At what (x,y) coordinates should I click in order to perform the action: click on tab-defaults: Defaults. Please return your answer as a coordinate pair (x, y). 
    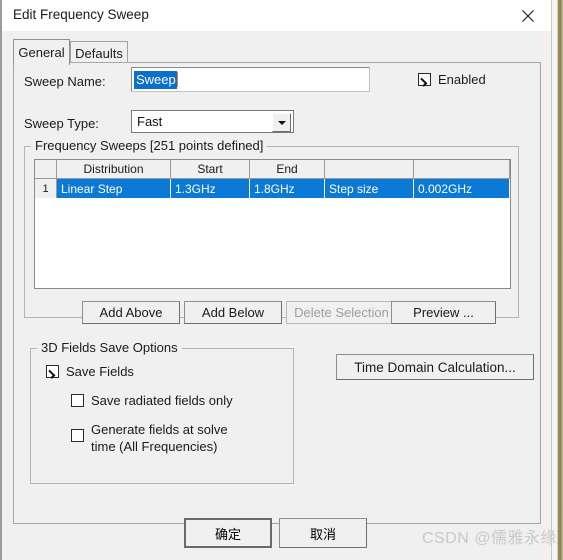
    Looking at the image, I should click on (99, 52).